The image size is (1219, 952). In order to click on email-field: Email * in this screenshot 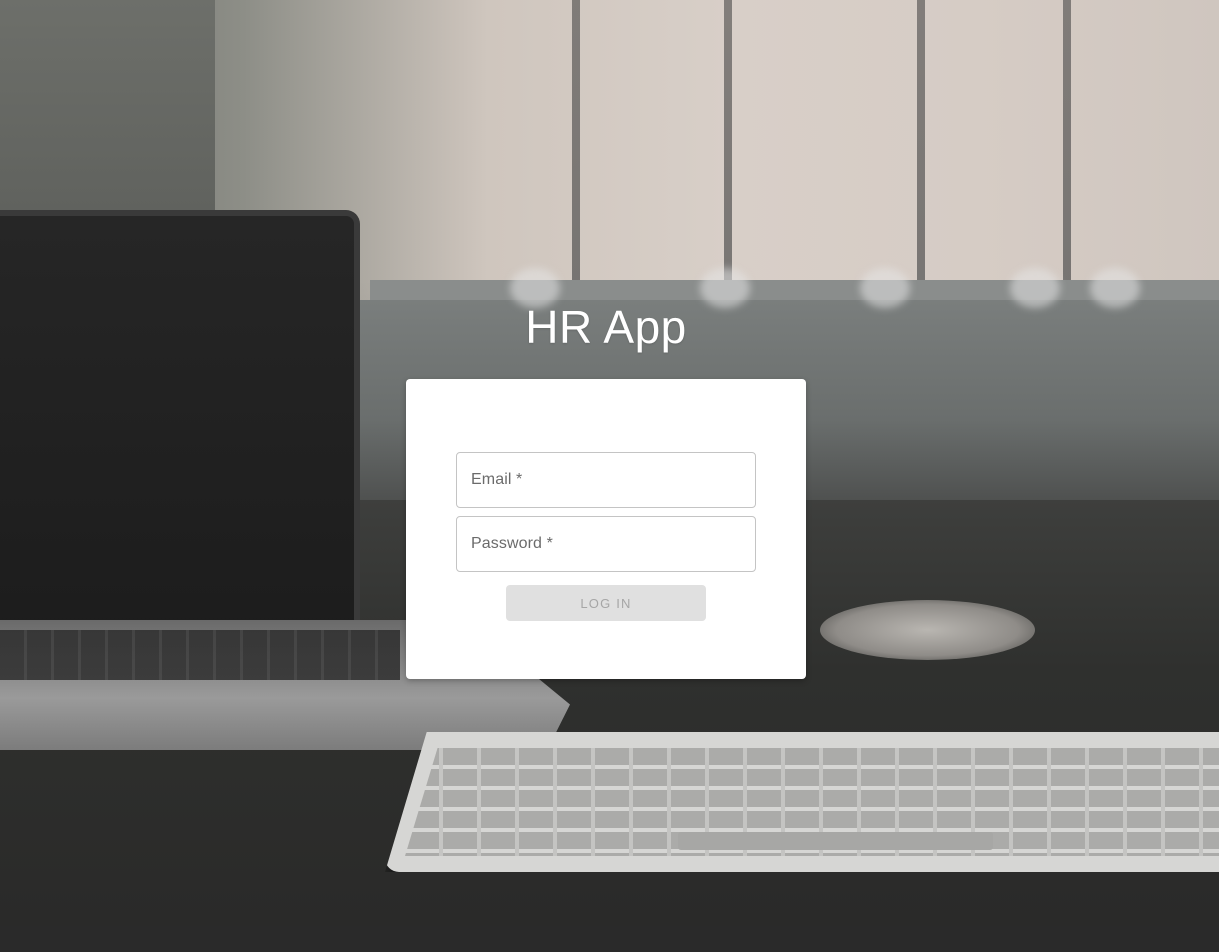, I will do `click(606, 480)`.